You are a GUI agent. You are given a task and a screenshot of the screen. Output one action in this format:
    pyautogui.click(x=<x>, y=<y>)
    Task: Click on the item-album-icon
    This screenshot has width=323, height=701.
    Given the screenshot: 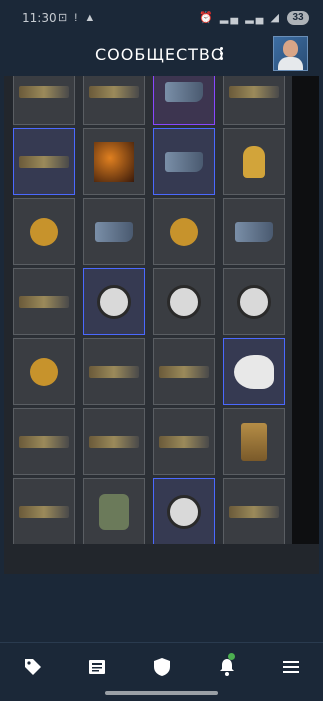 What is the action you would take?
    pyautogui.click(x=114, y=161)
    